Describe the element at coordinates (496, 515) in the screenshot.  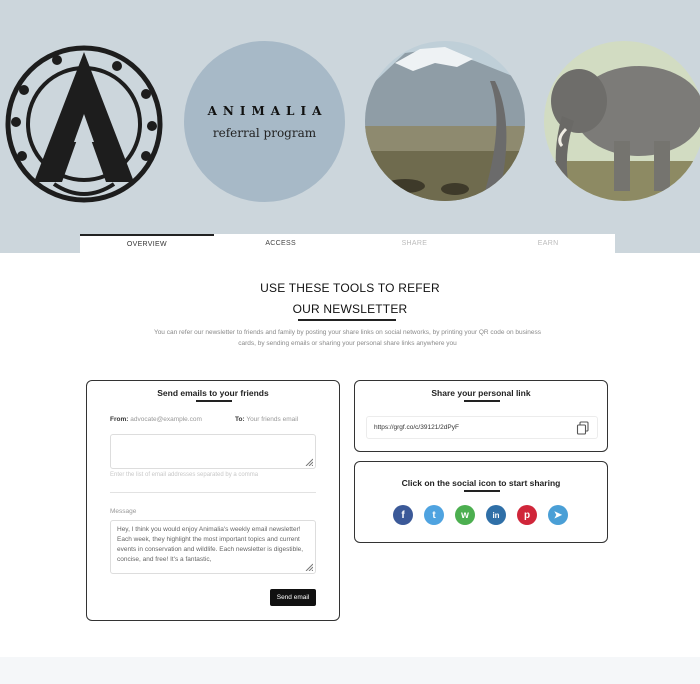
I see `linkedin-icon: in` at that location.